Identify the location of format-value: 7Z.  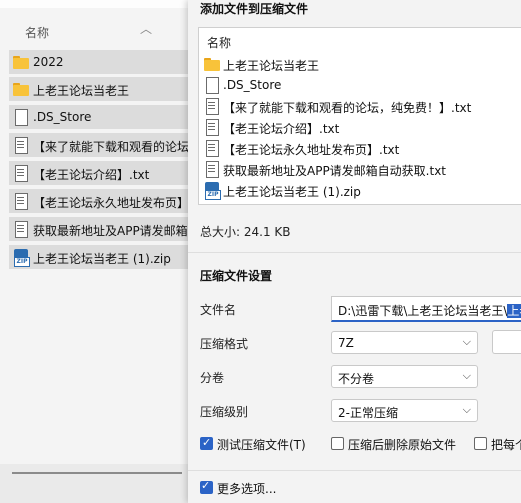
(346, 343).